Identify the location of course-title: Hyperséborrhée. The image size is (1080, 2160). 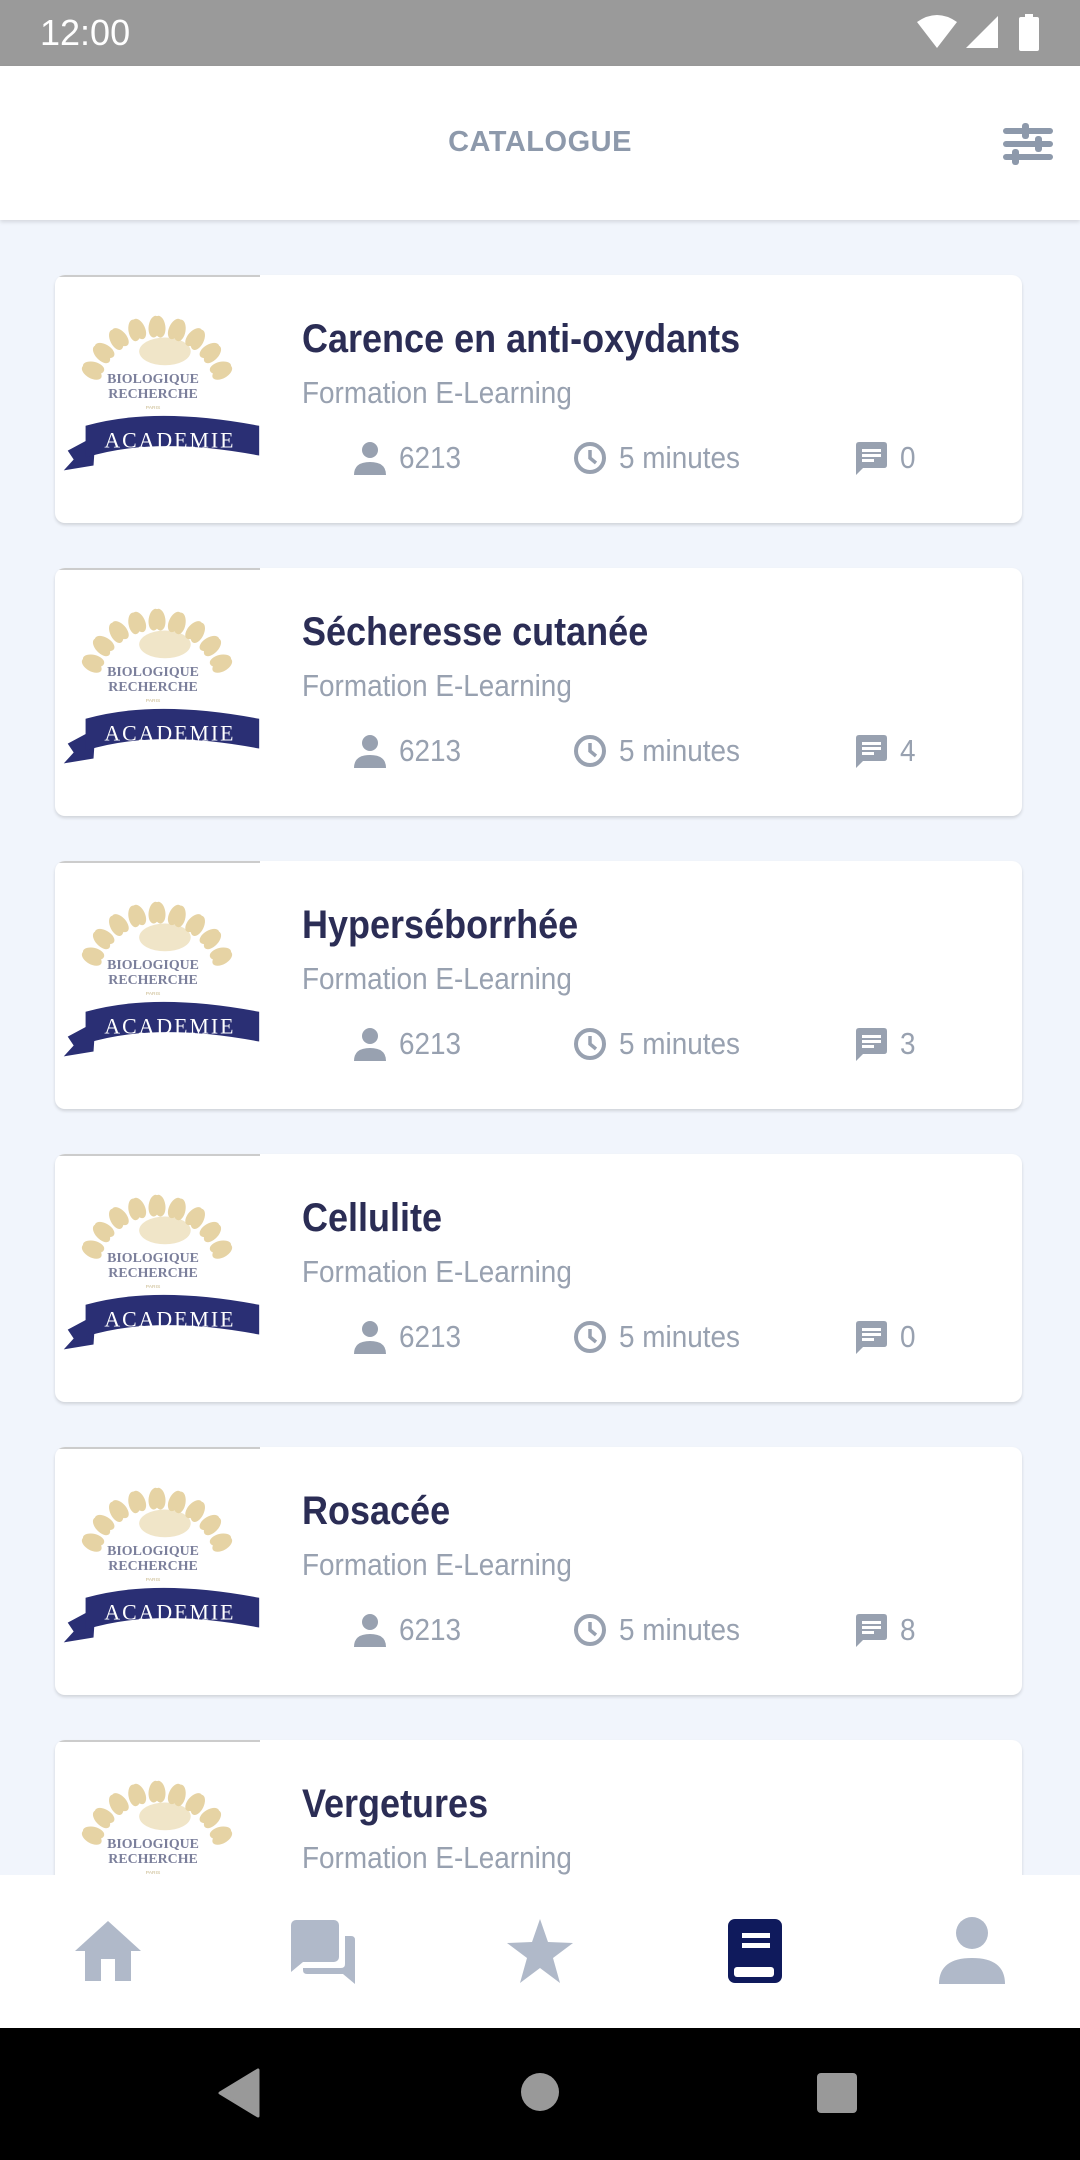
(440, 925).